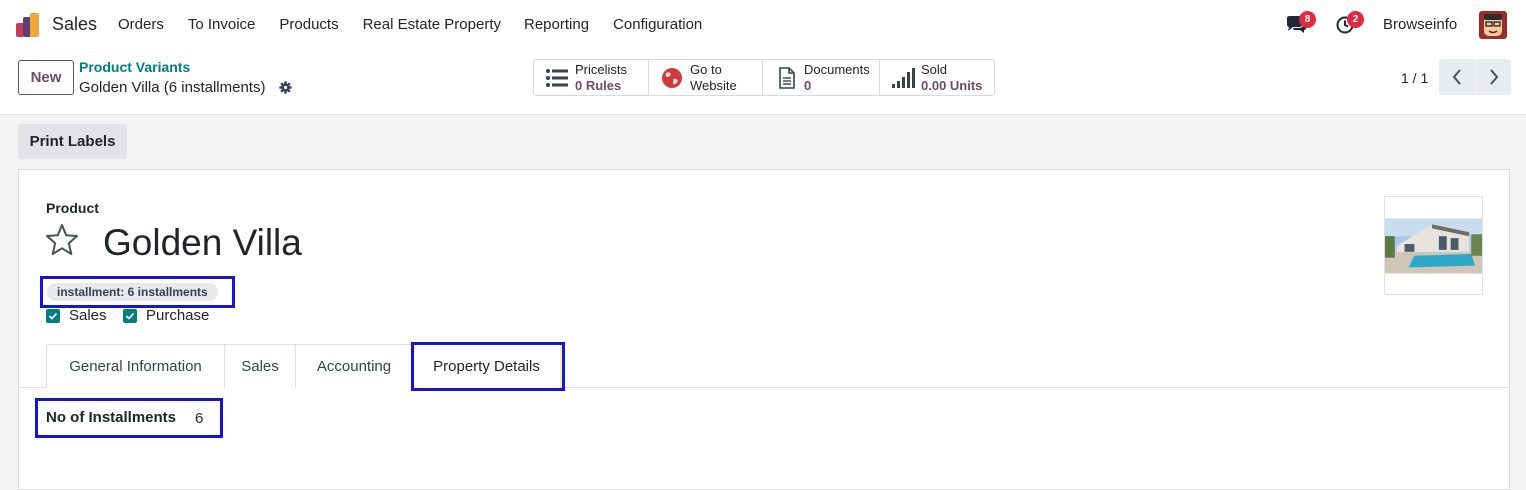  I want to click on website-label-line1: Go to, so click(706, 69).